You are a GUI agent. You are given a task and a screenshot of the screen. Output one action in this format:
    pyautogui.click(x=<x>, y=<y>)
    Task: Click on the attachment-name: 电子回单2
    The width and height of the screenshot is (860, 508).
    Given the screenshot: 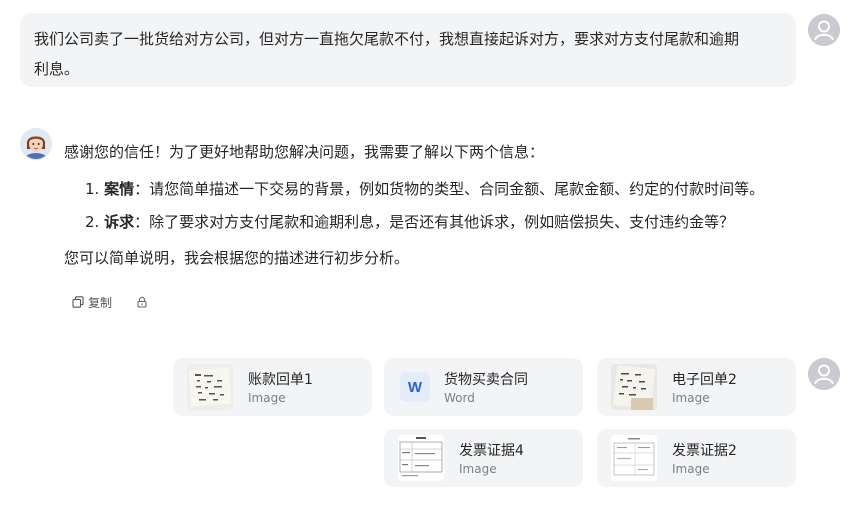 What is the action you would take?
    pyautogui.click(x=704, y=380)
    